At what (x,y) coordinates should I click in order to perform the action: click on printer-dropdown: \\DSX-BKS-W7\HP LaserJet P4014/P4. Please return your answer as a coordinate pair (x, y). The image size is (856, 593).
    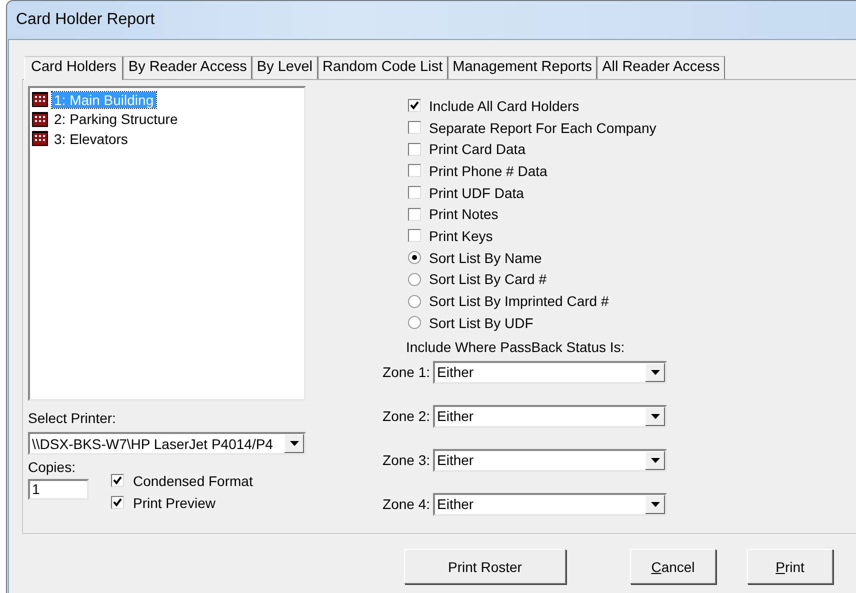
    Looking at the image, I should click on (167, 443).